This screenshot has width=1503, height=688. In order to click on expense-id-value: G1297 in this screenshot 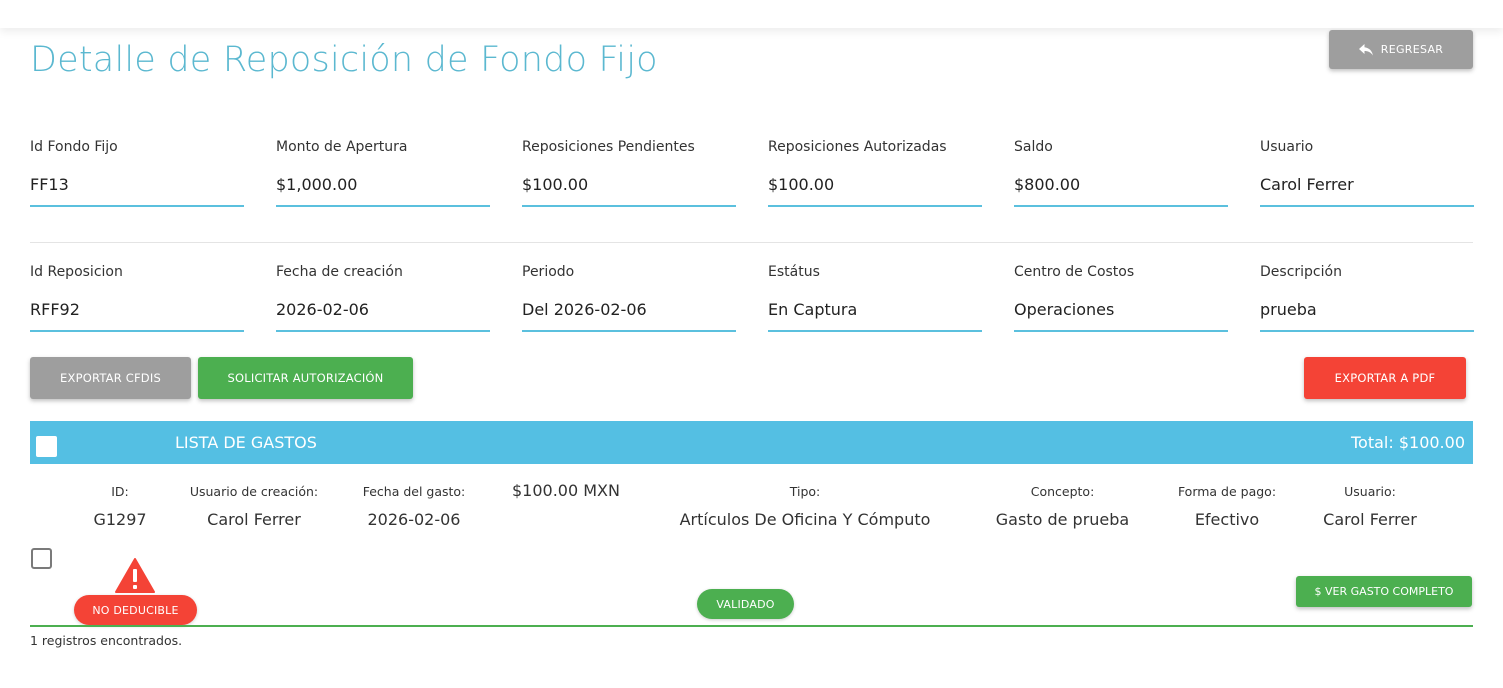, I will do `click(120, 519)`.